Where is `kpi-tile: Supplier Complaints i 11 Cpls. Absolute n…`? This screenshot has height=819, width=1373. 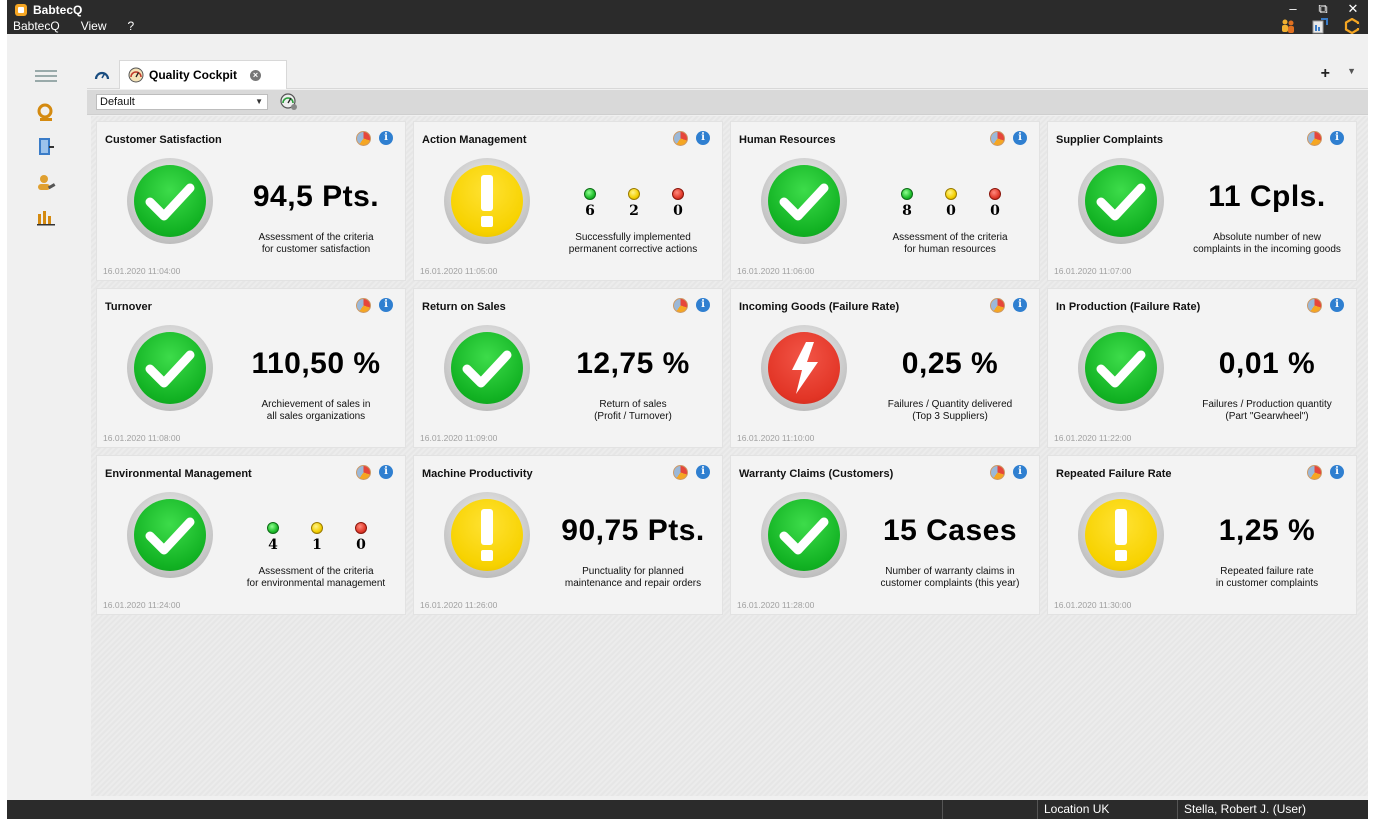
kpi-tile: Supplier Complaints i 11 Cpls. Absolute n… is located at coordinates (1202, 201).